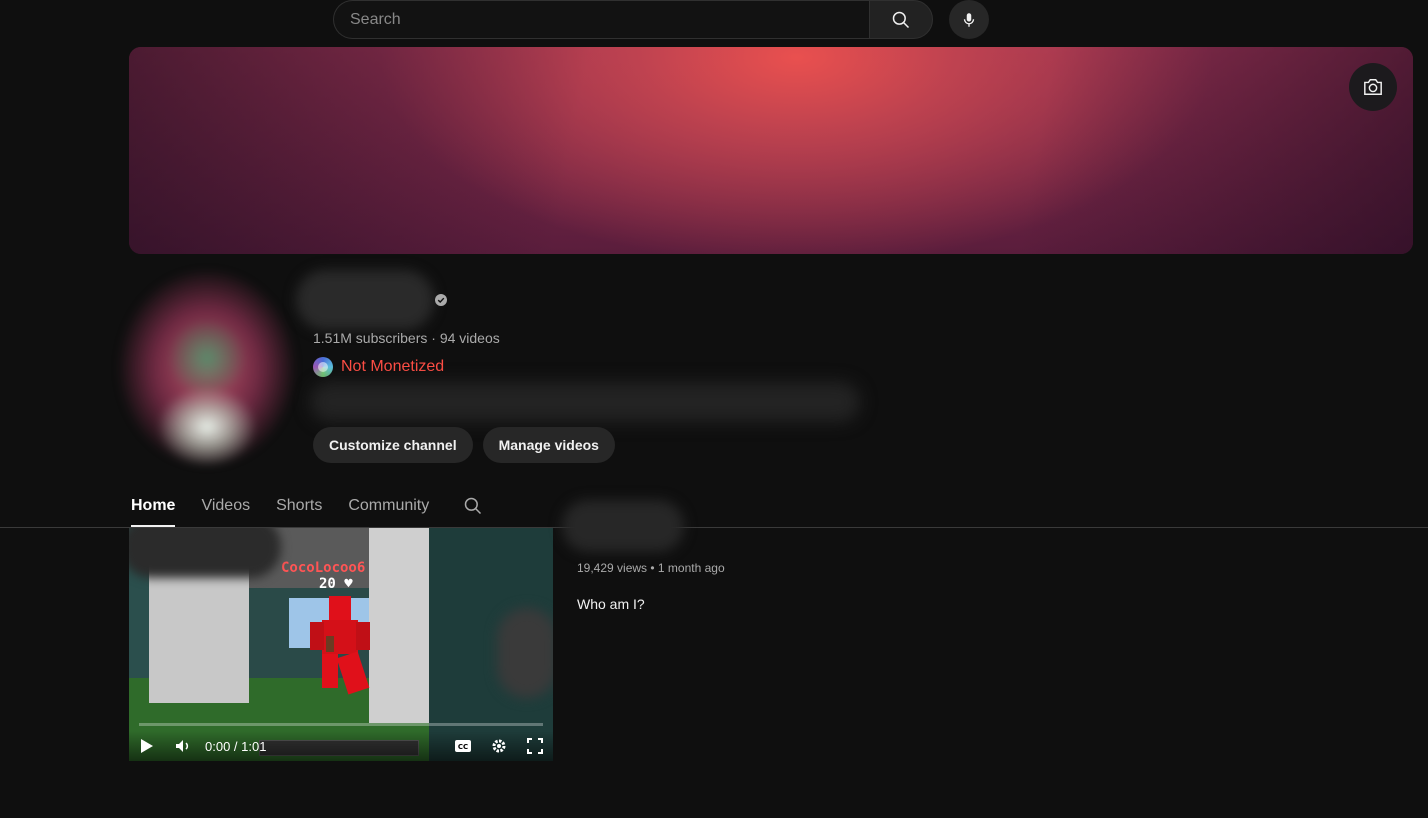  What do you see at coordinates (441, 300) in the screenshot?
I see `verified-icon` at bounding box center [441, 300].